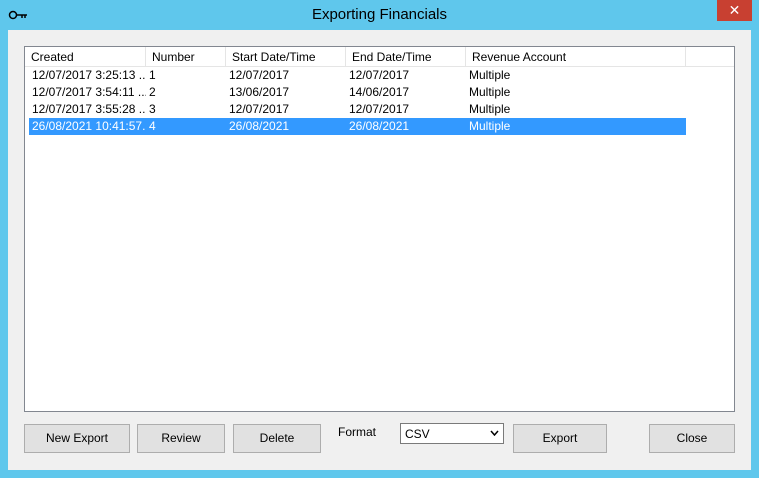  I want to click on review-button: Review, so click(181, 438).